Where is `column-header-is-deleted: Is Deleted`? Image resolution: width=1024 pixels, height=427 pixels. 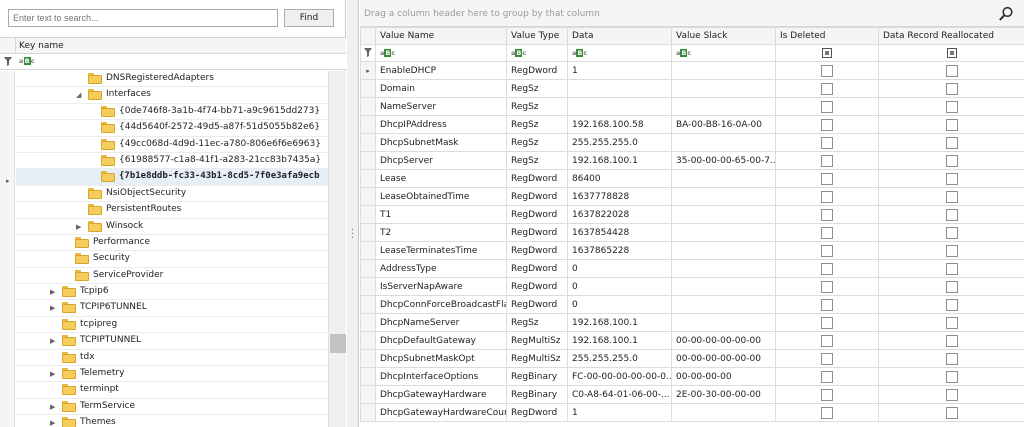
column-header-is-deleted: Is Deleted is located at coordinates (827, 36).